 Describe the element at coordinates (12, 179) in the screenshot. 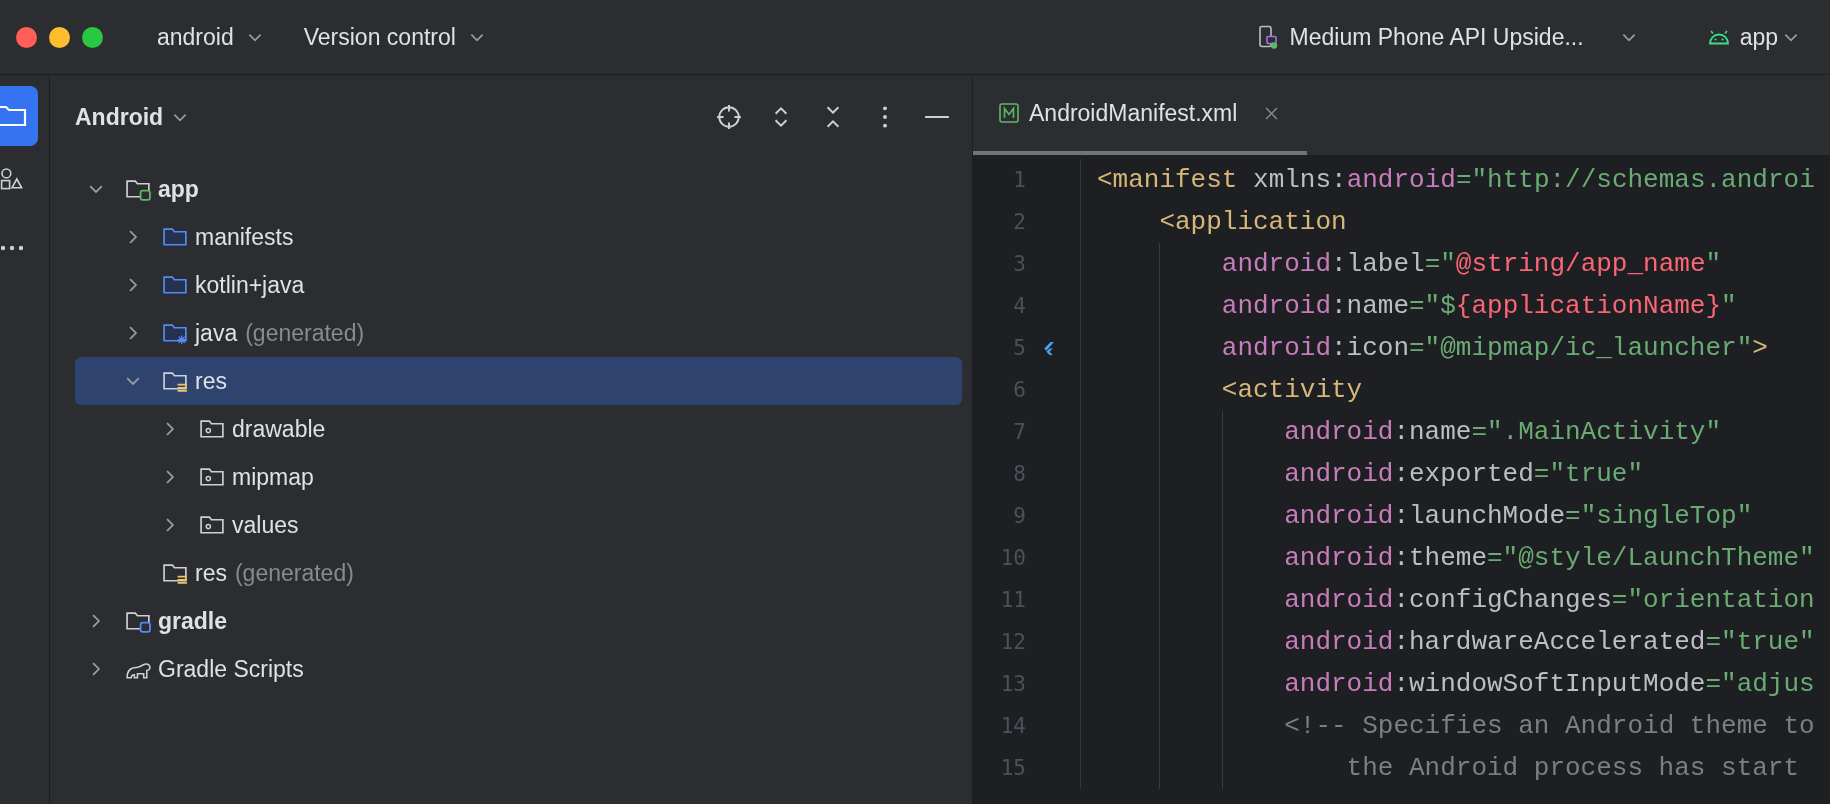

I see `shapes-icon` at that location.